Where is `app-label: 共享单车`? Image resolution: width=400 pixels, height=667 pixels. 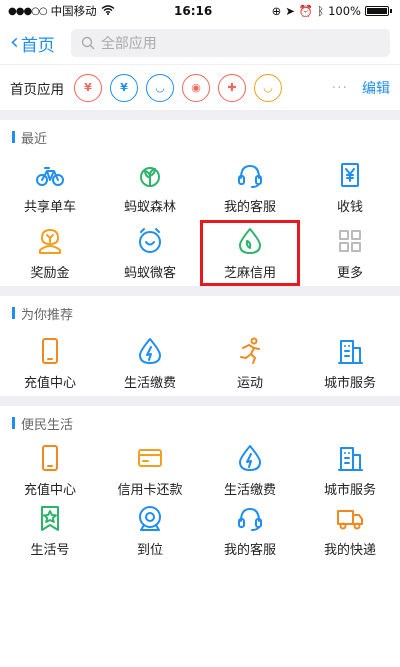 app-label: 共享单车 is located at coordinates (49, 207).